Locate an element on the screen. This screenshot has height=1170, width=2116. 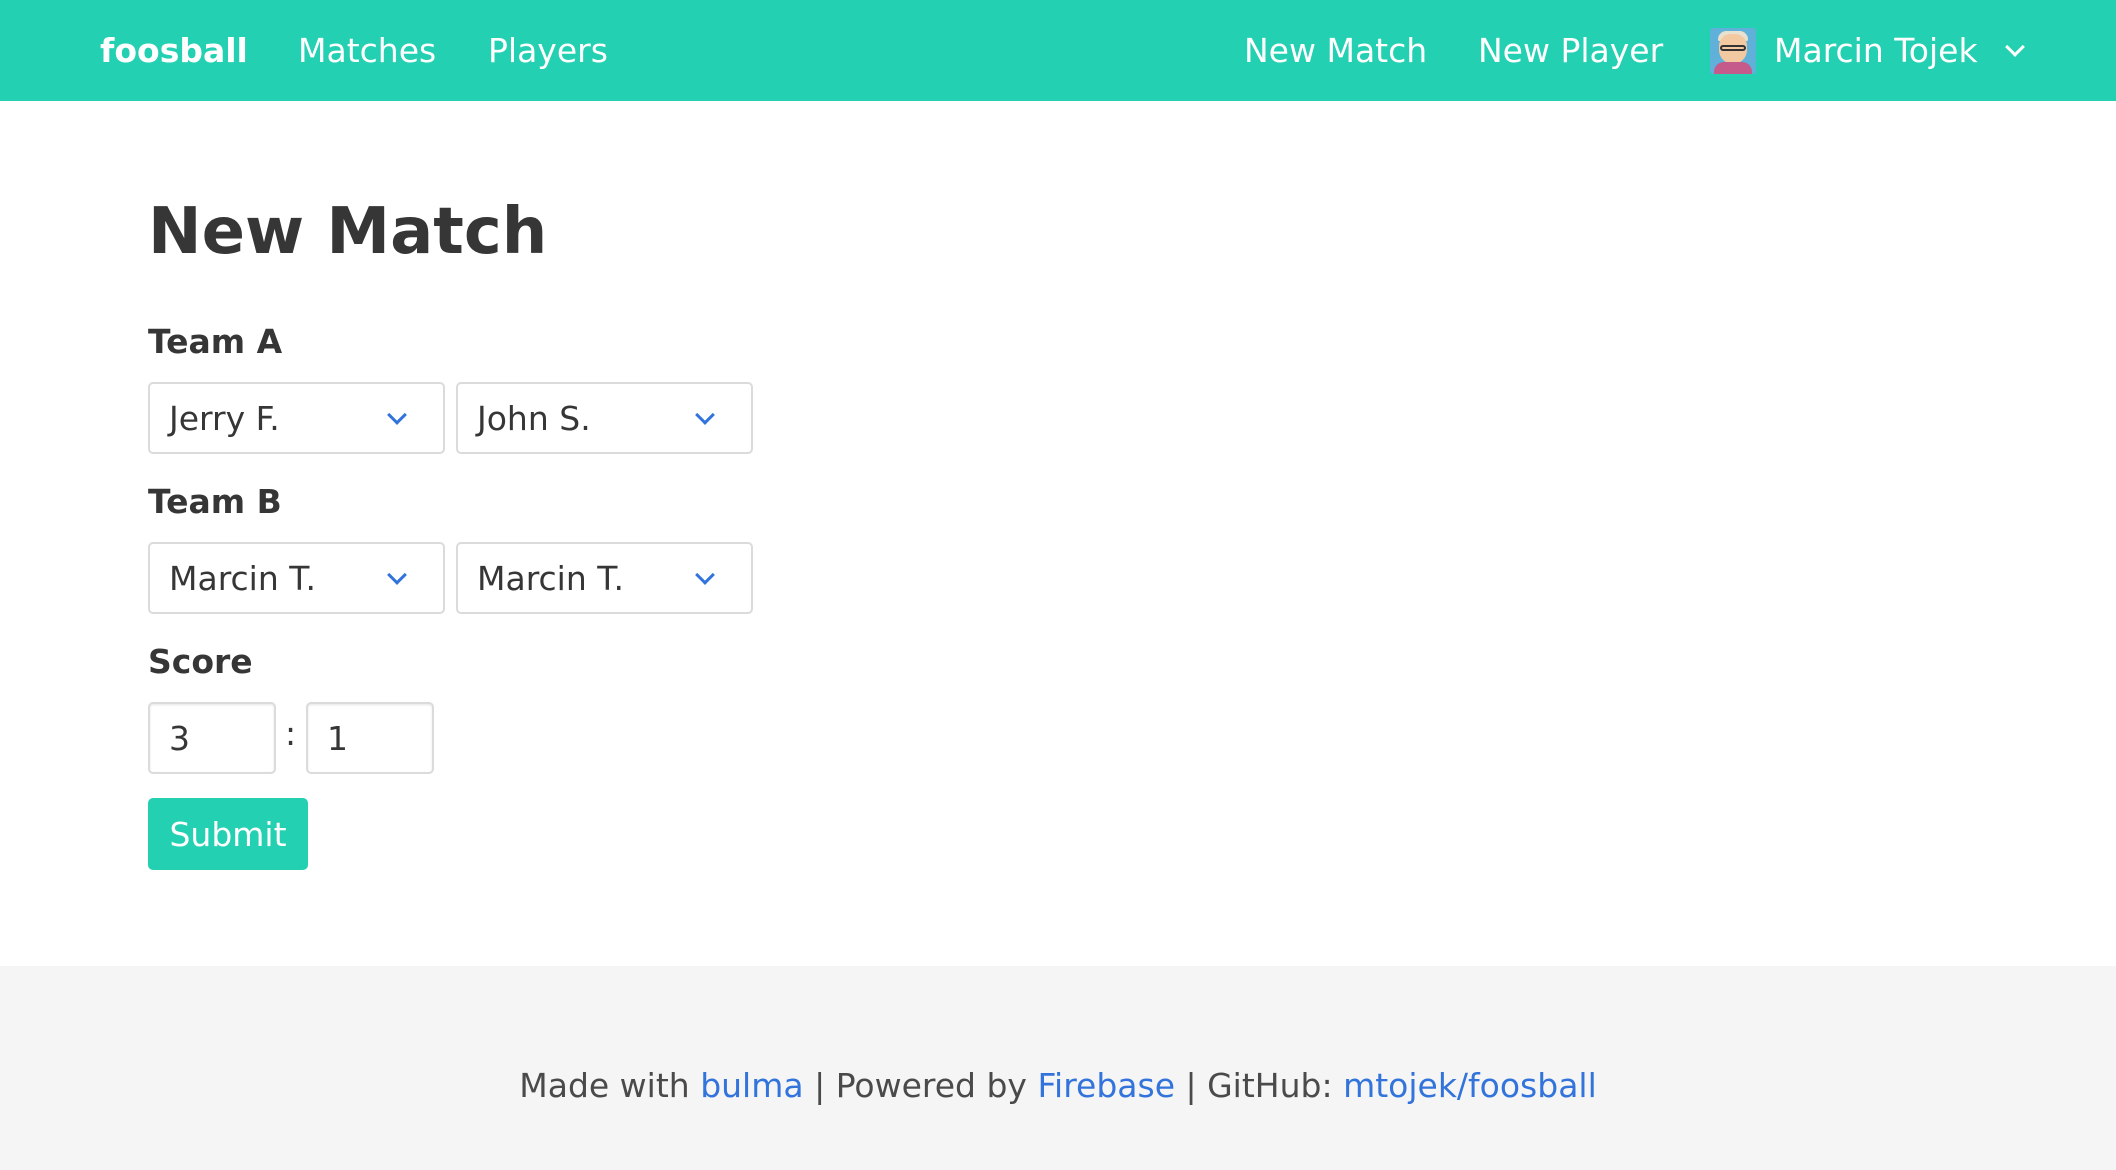
github-link: mtojek/foosball is located at coordinates (1470, 1085).